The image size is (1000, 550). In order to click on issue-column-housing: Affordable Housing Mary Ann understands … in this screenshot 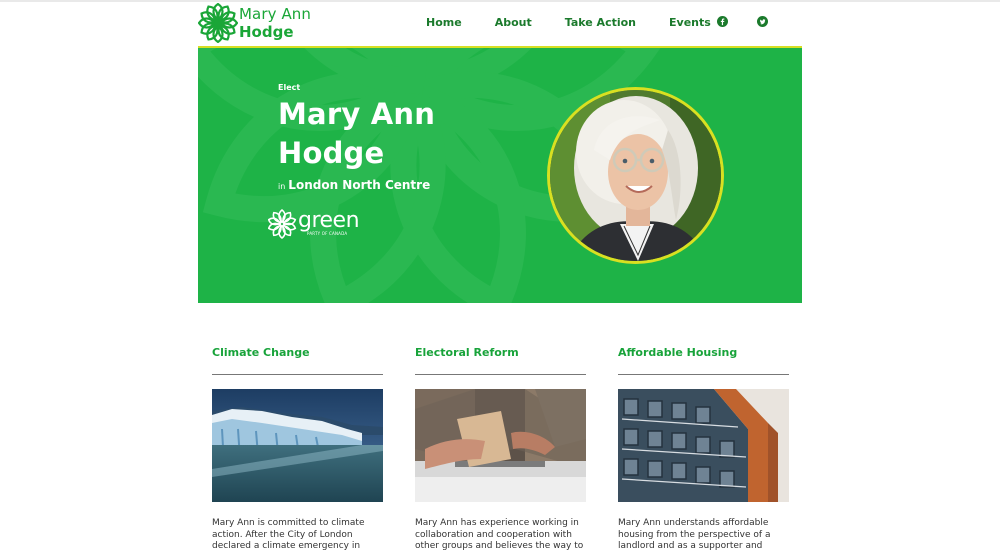, I will do `click(703, 448)`.